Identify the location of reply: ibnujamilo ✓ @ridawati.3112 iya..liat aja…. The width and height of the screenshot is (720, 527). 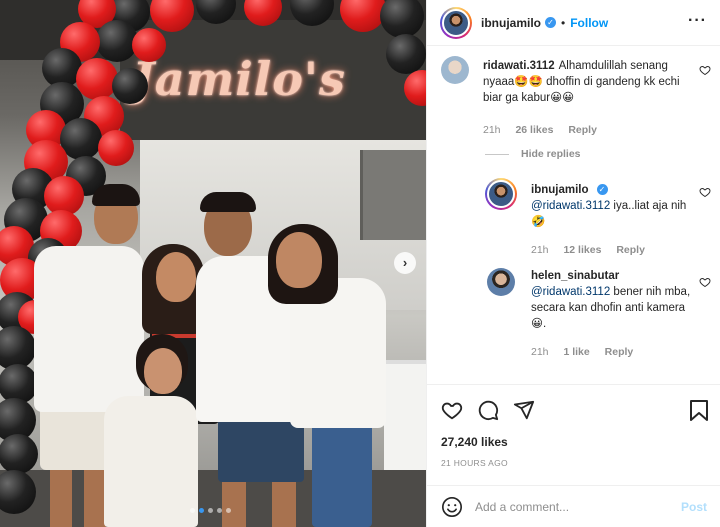
(598, 218).